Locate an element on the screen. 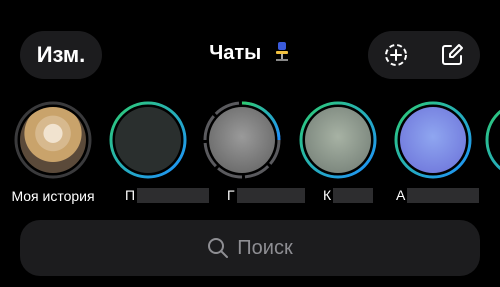 This screenshot has width=500, height=287. story-label-row: П is located at coordinates (167, 195).